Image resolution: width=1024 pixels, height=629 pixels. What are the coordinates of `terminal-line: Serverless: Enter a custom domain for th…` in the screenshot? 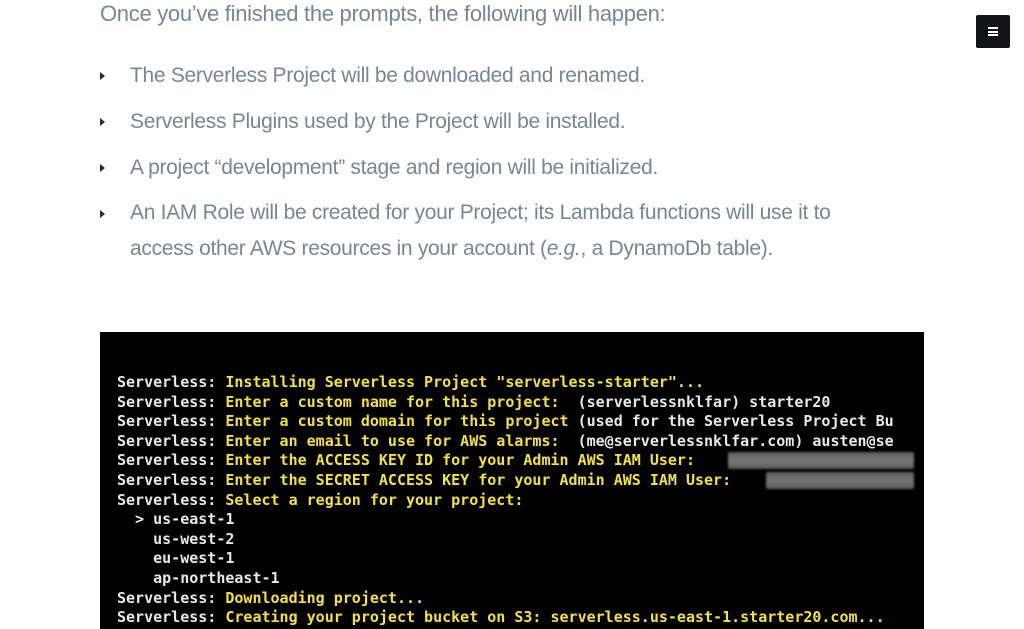 It's located at (505, 422).